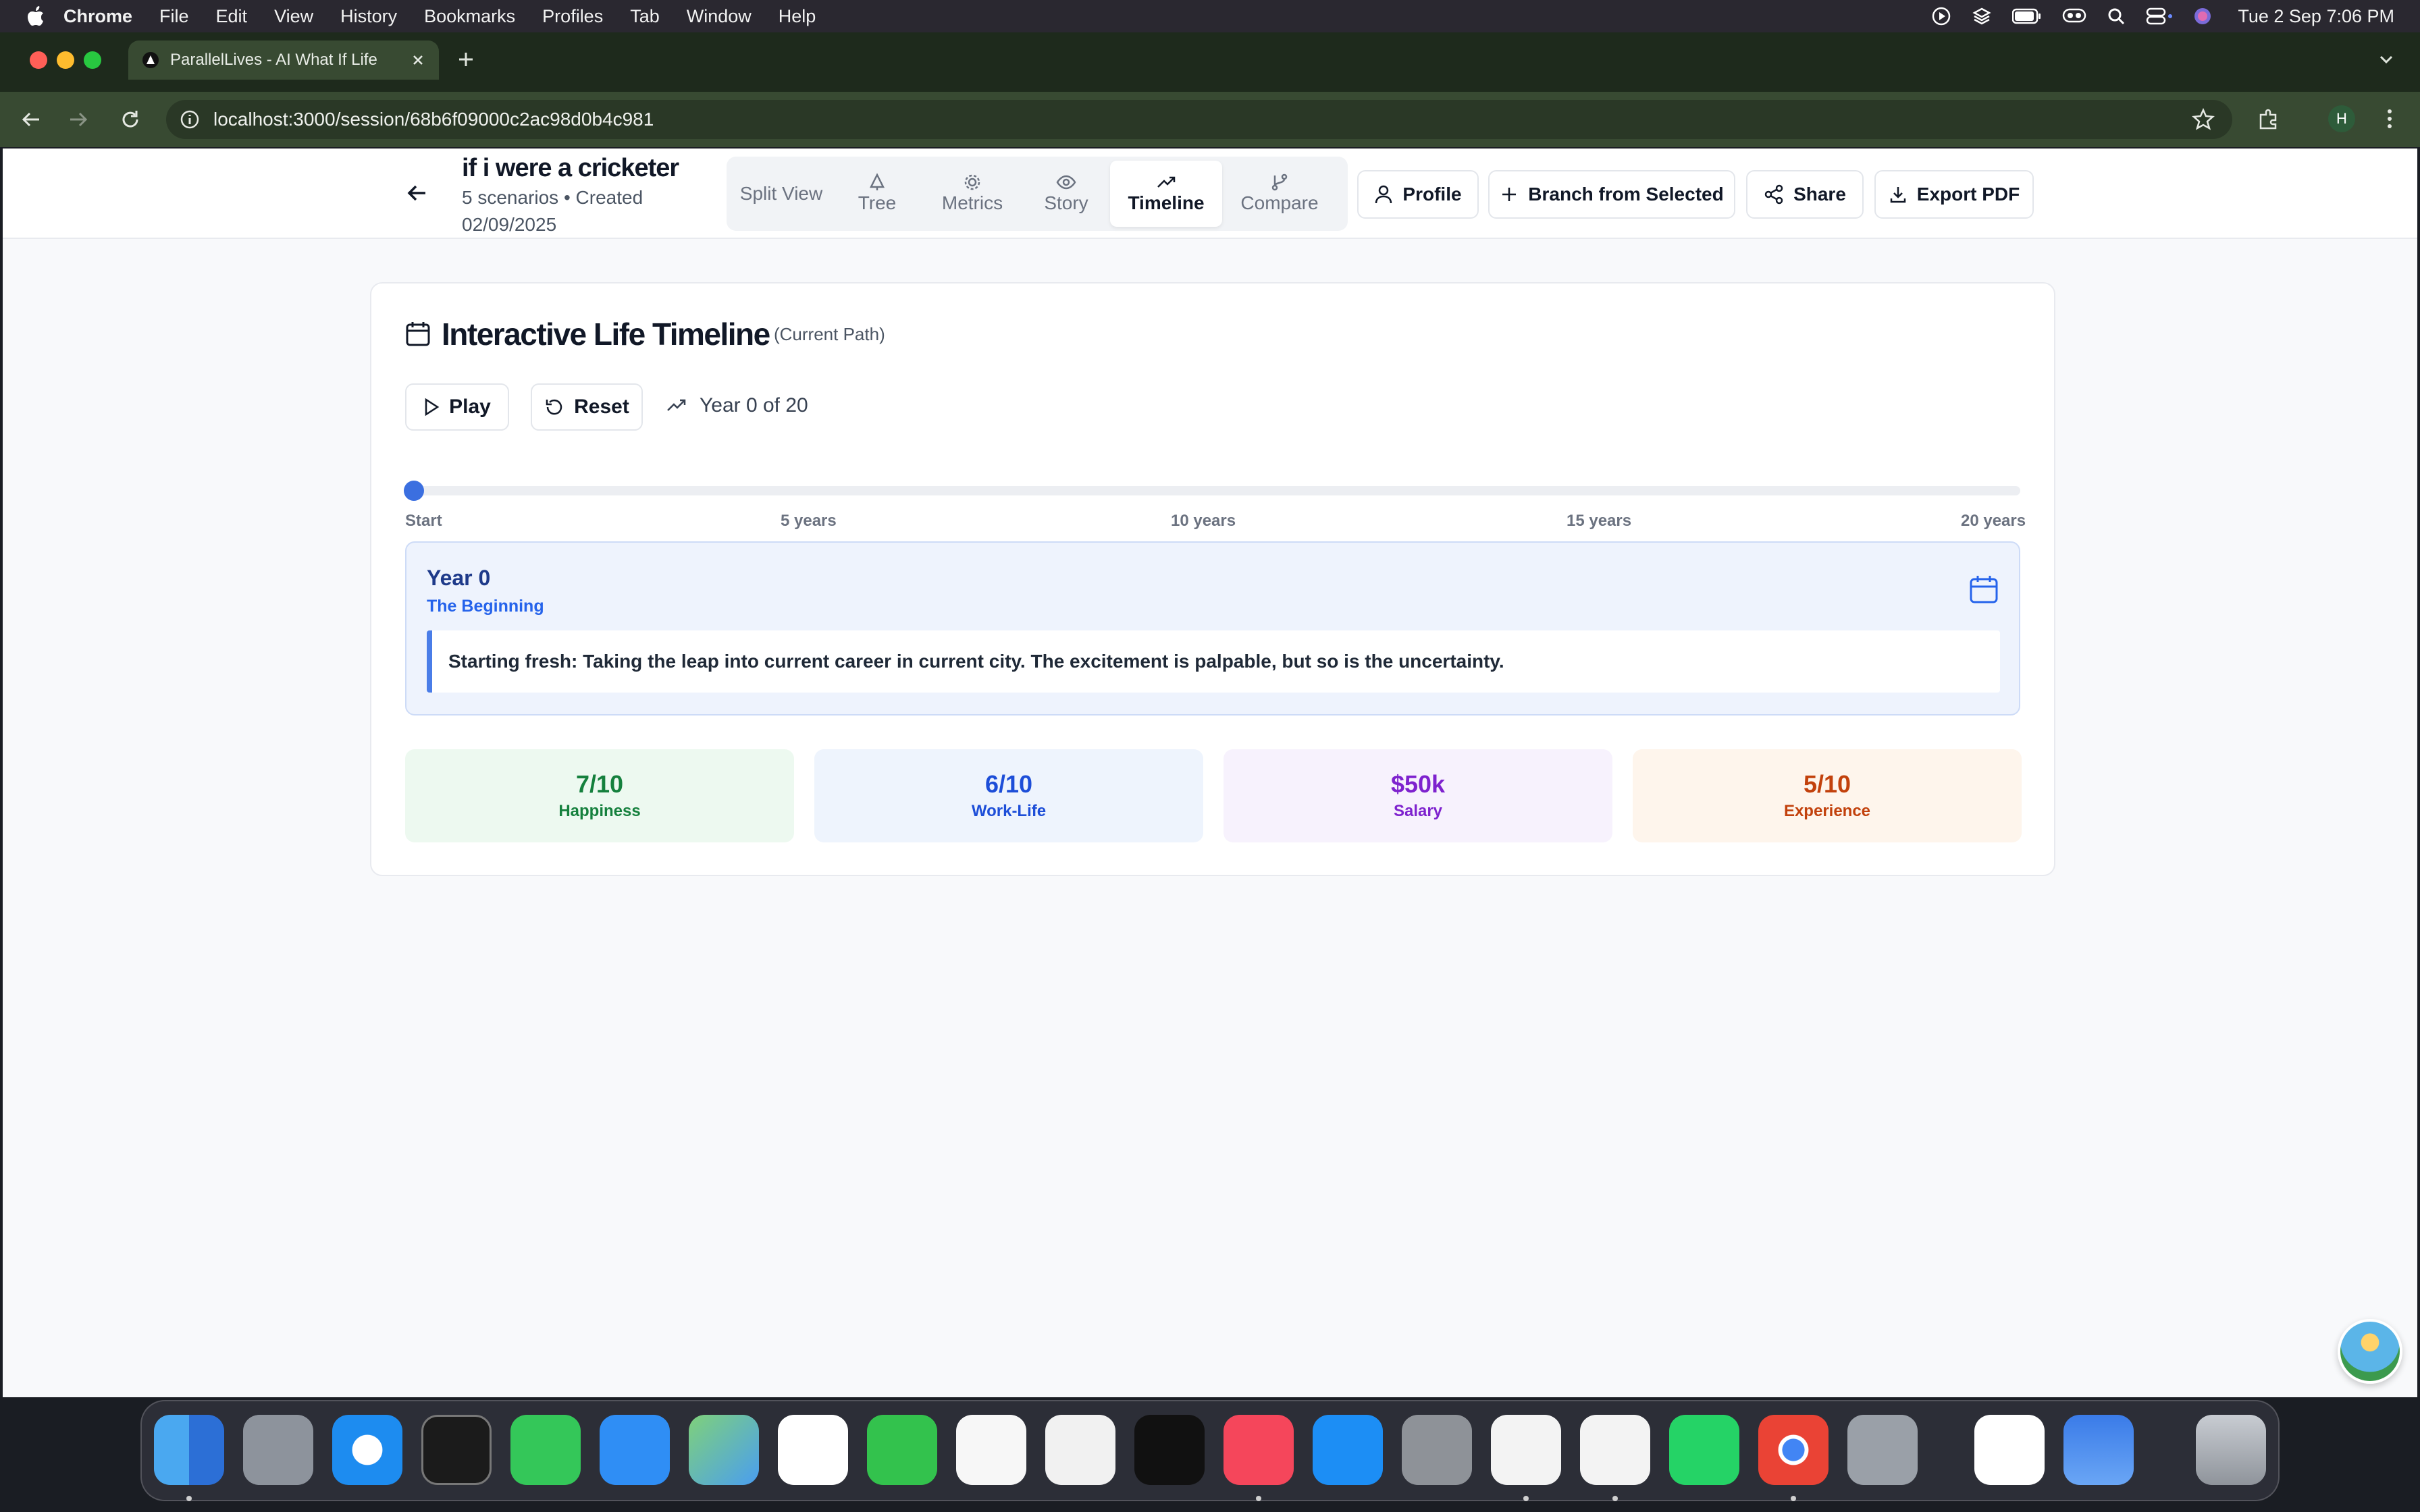  I want to click on menu-tab: Tab, so click(645, 16).